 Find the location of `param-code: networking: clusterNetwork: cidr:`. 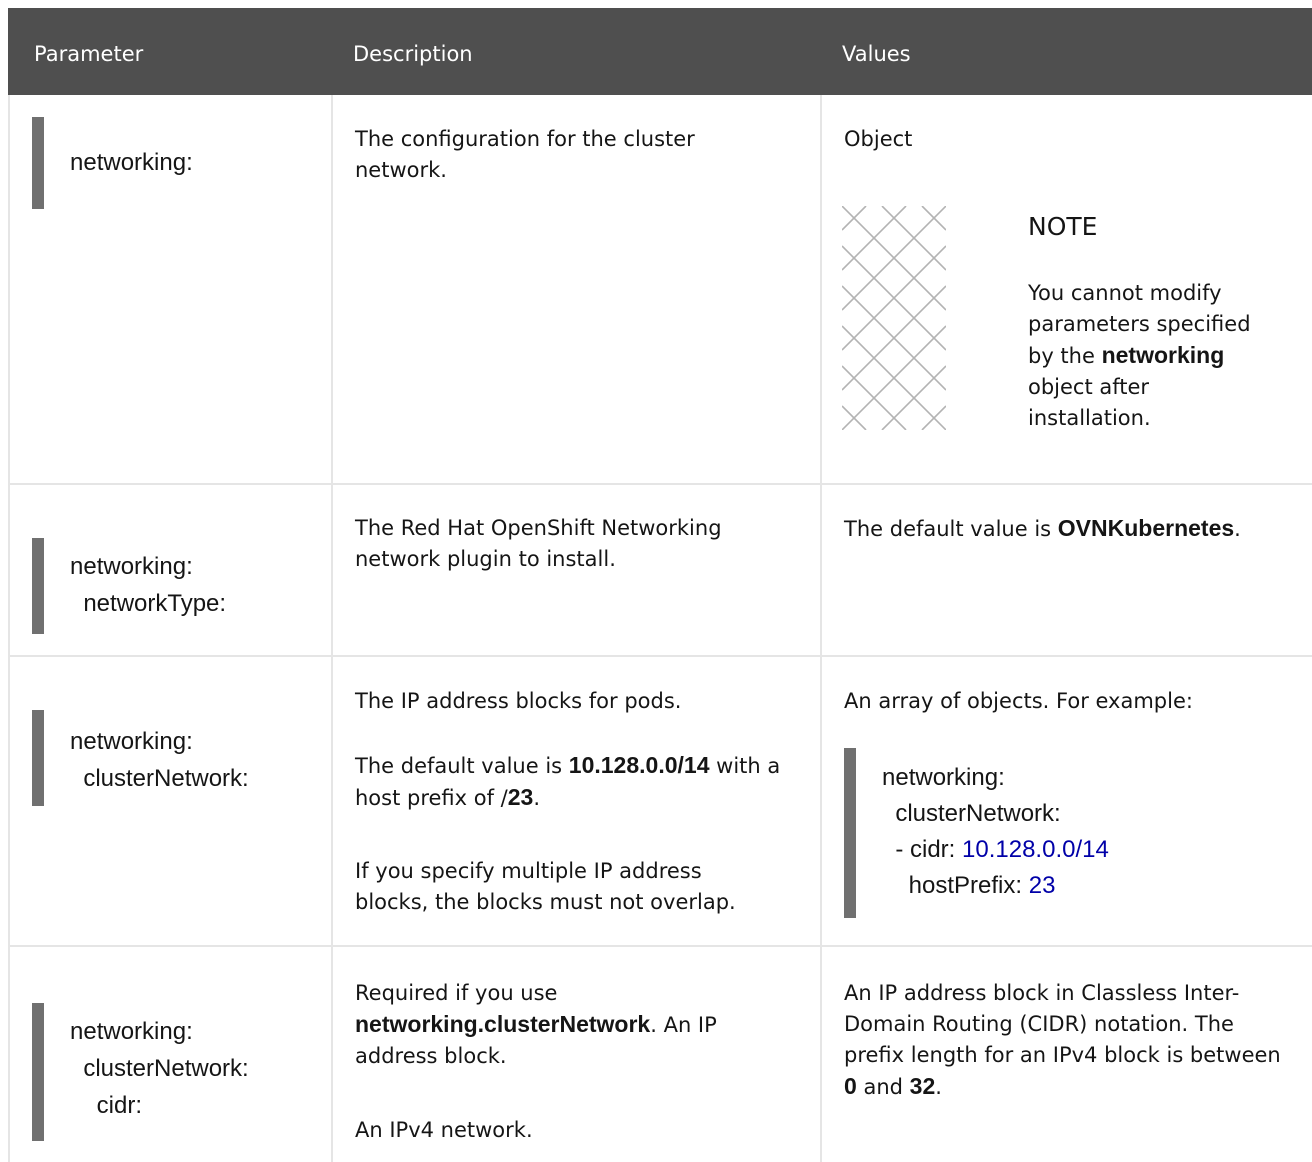

param-code: networking: clusterNetwork: cidr: is located at coordinates (159, 1068).